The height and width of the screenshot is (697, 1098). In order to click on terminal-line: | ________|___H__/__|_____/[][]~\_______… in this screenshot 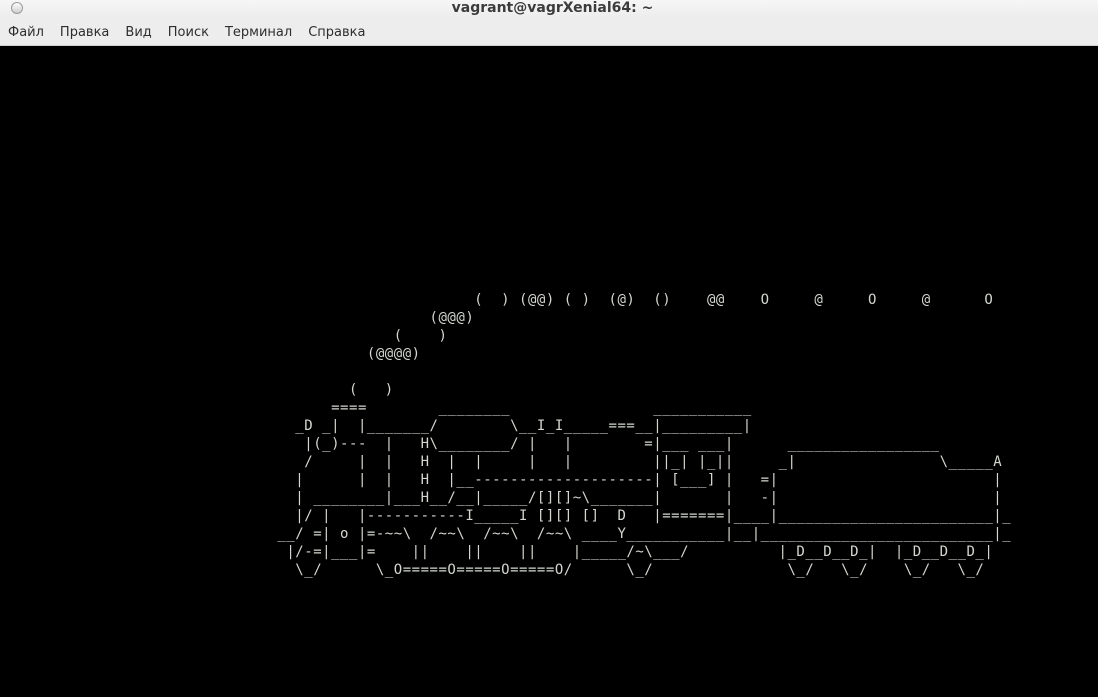, I will do `click(501, 498)`.